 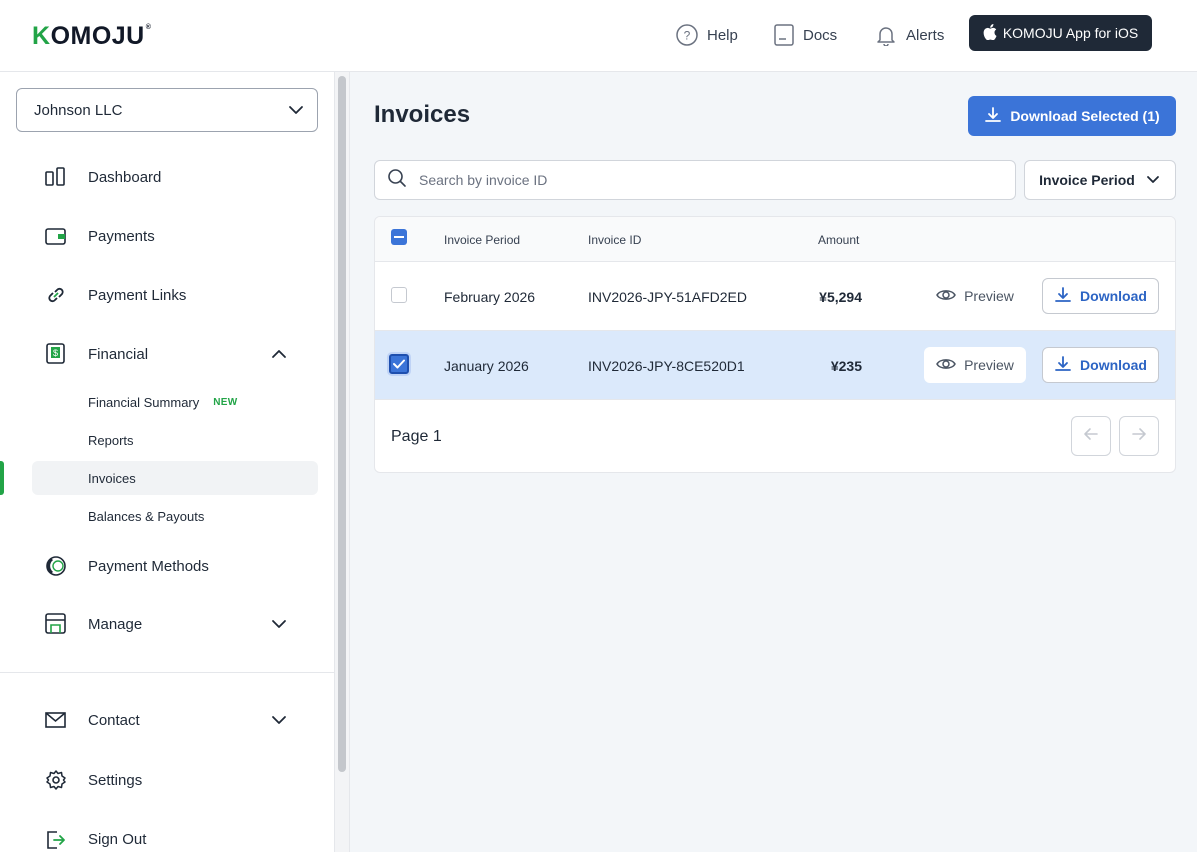 What do you see at coordinates (784, 35) in the screenshot?
I see `document-icon` at bounding box center [784, 35].